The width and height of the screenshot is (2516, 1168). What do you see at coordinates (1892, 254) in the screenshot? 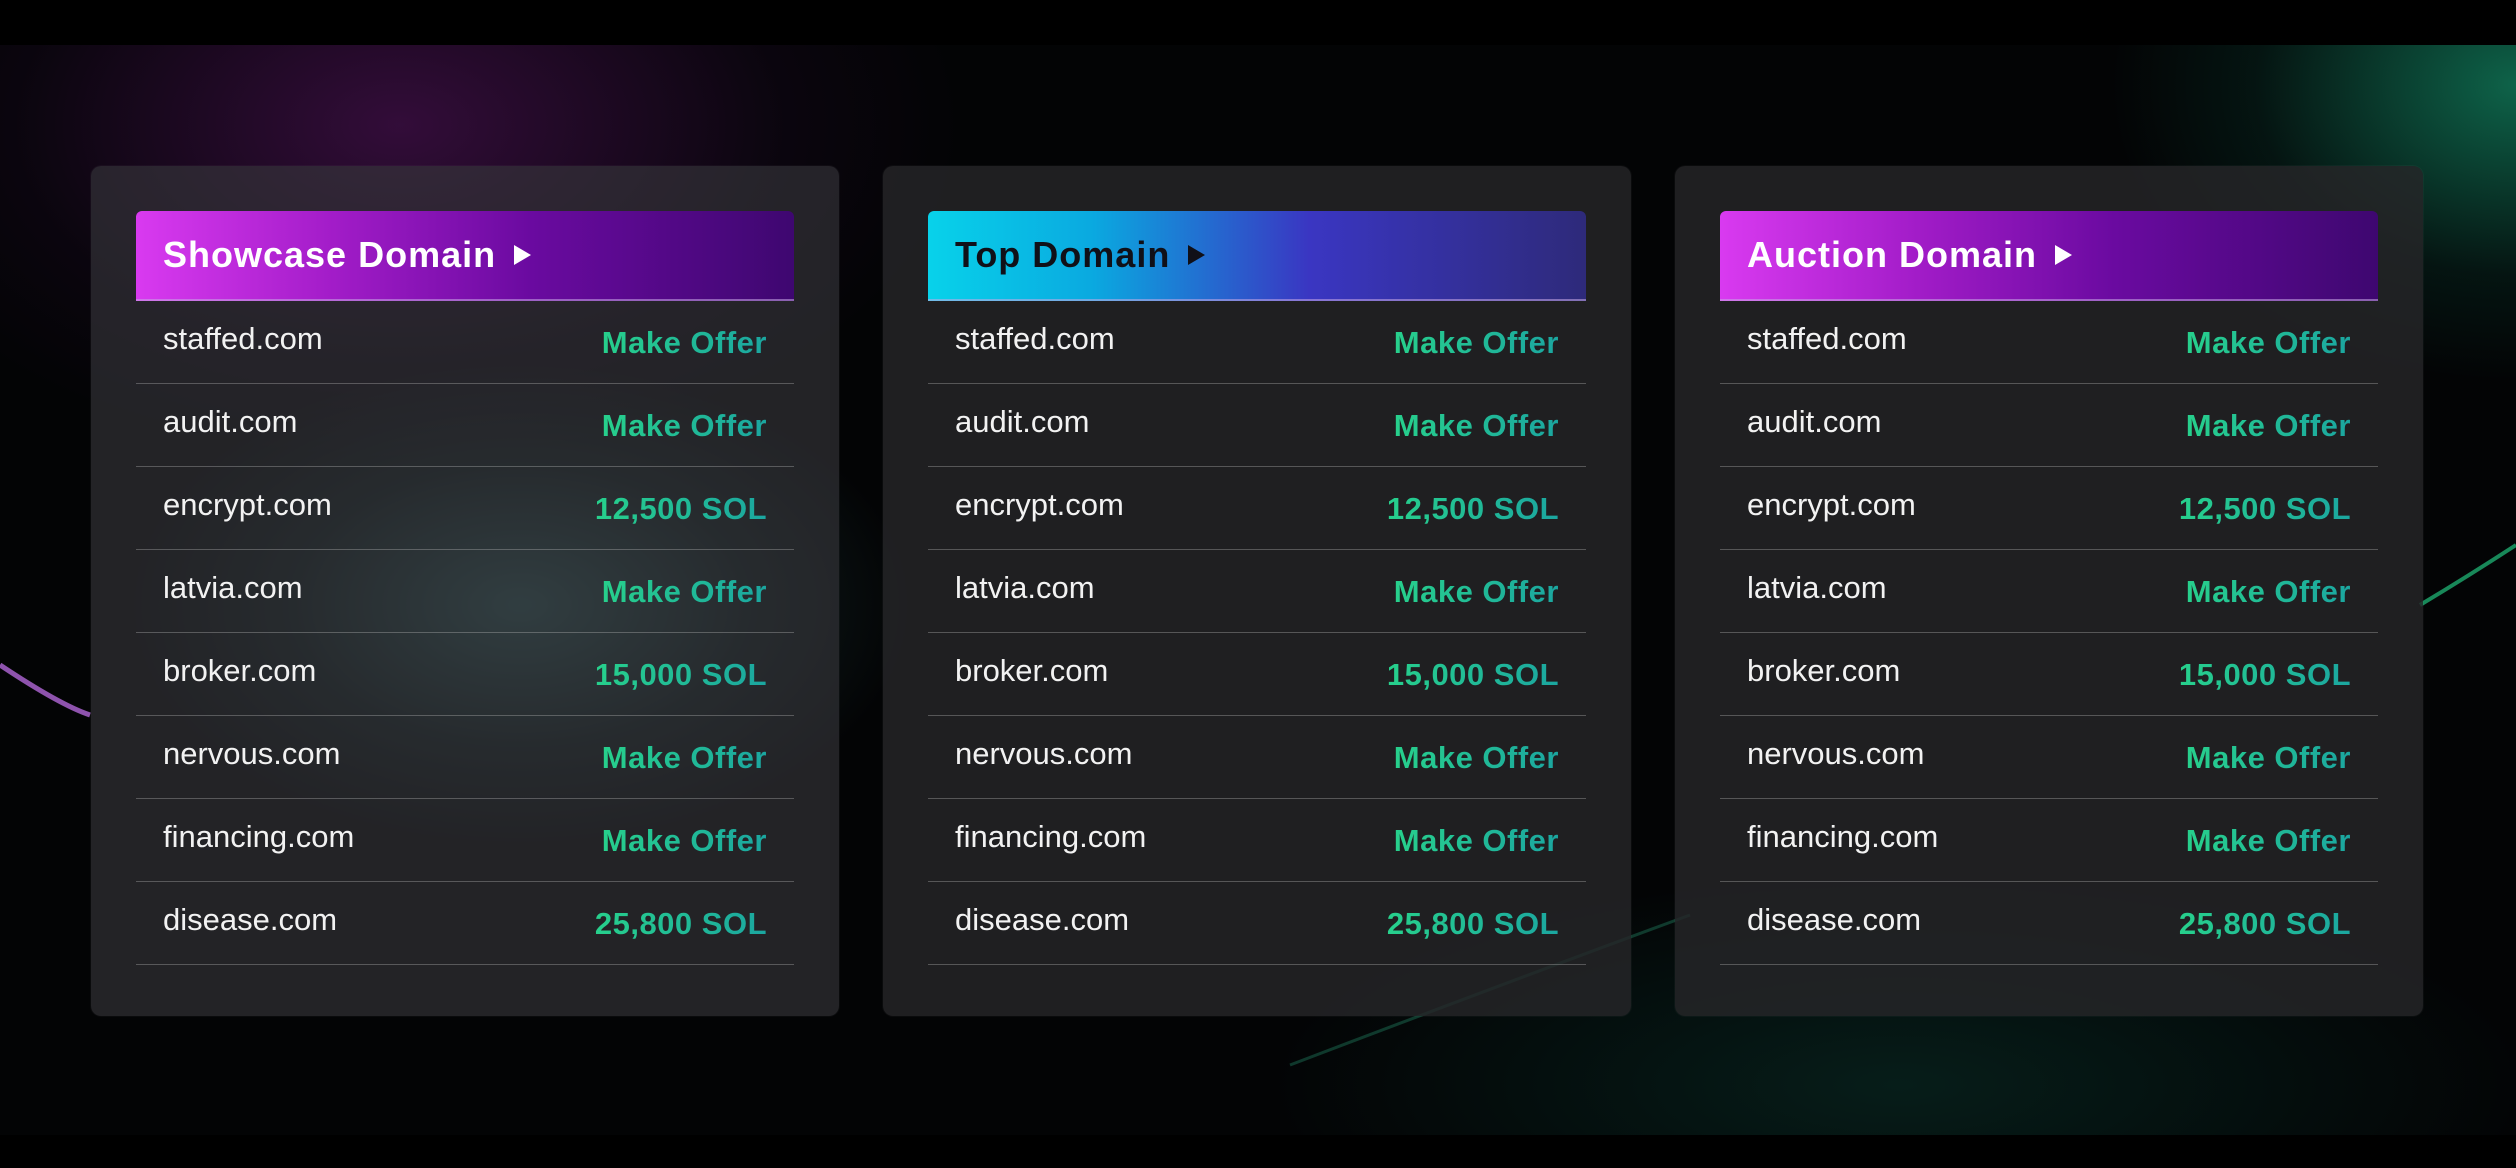
I see `panel-title: Auction Domain` at bounding box center [1892, 254].